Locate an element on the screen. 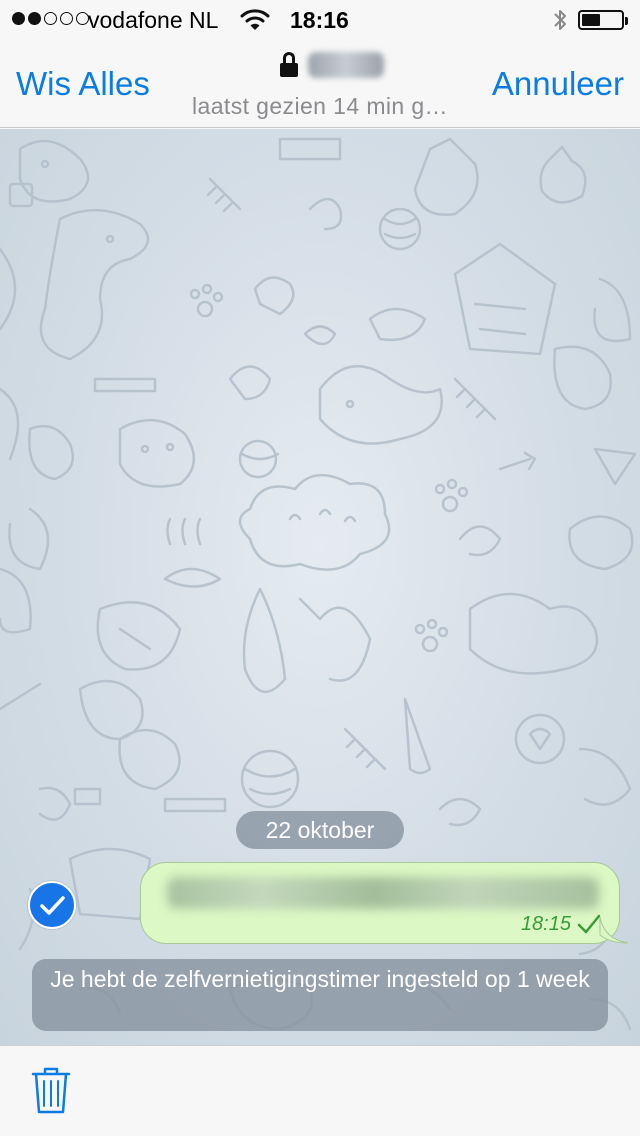 The width and height of the screenshot is (640, 1136). checkmark-icon is located at coordinates (52, 905).